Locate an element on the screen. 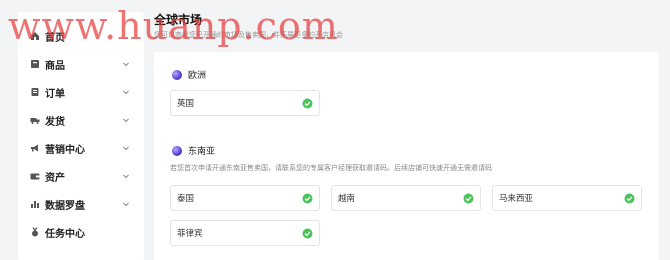 This screenshot has height=260, width=670. sidebar-item-label: 任务中心 is located at coordinates (65, 234).